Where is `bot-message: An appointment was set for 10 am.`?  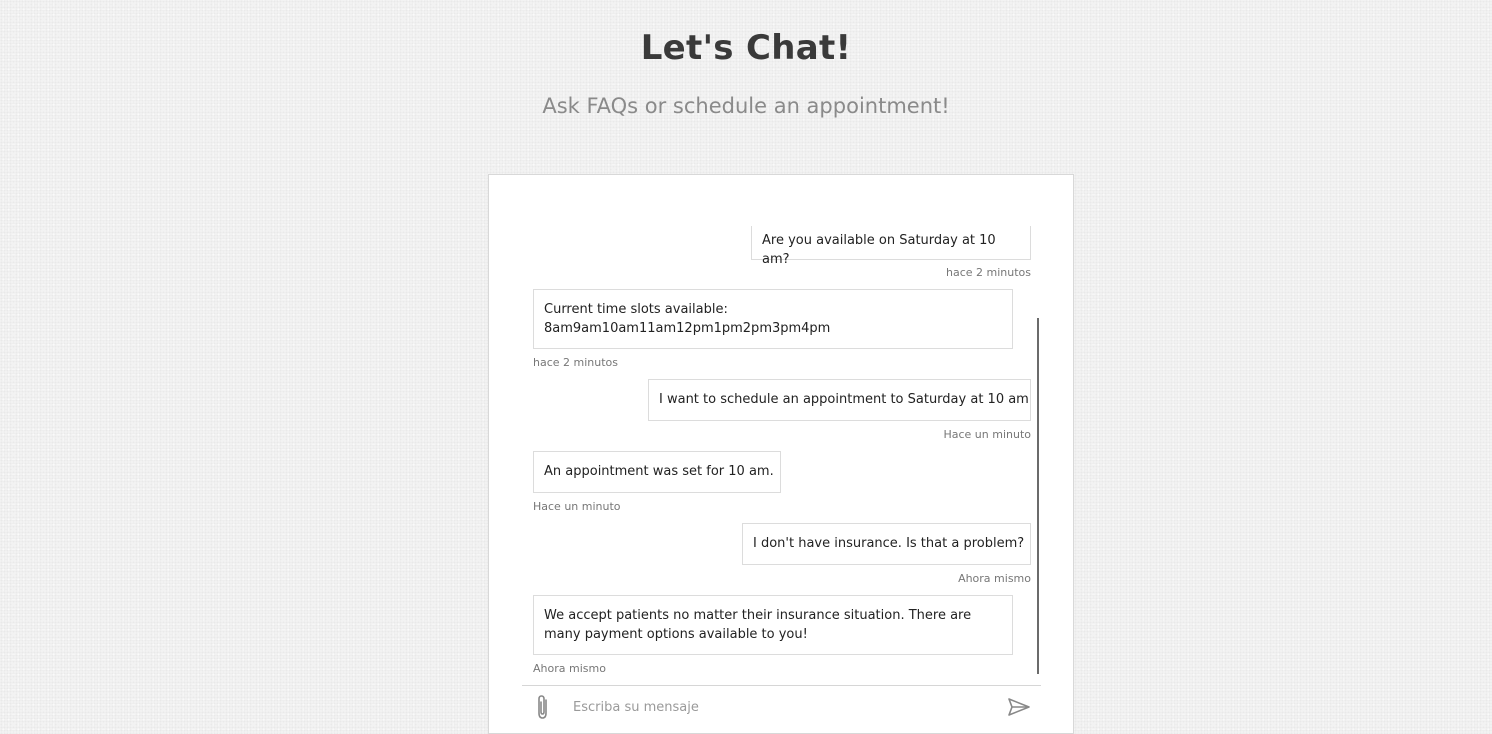
bot-message: An appointment was set for 10 am. is located at coordinates (657, 472).